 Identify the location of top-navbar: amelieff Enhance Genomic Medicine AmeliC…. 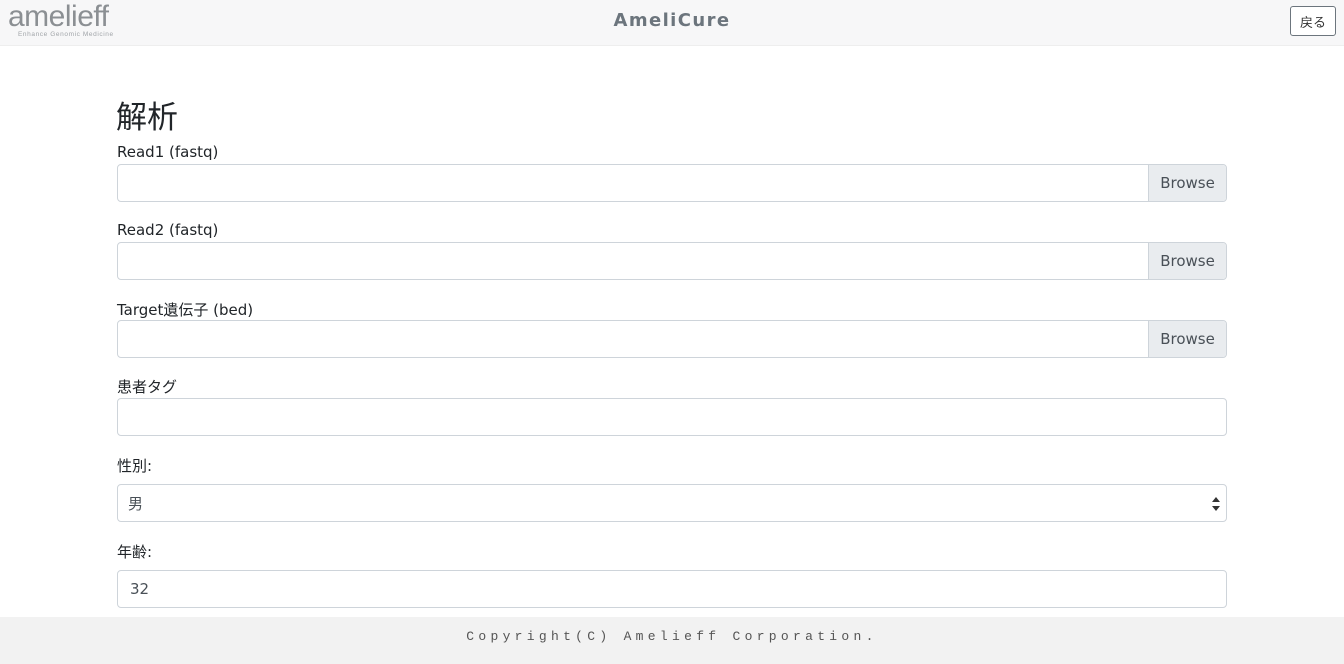
(672, 23).